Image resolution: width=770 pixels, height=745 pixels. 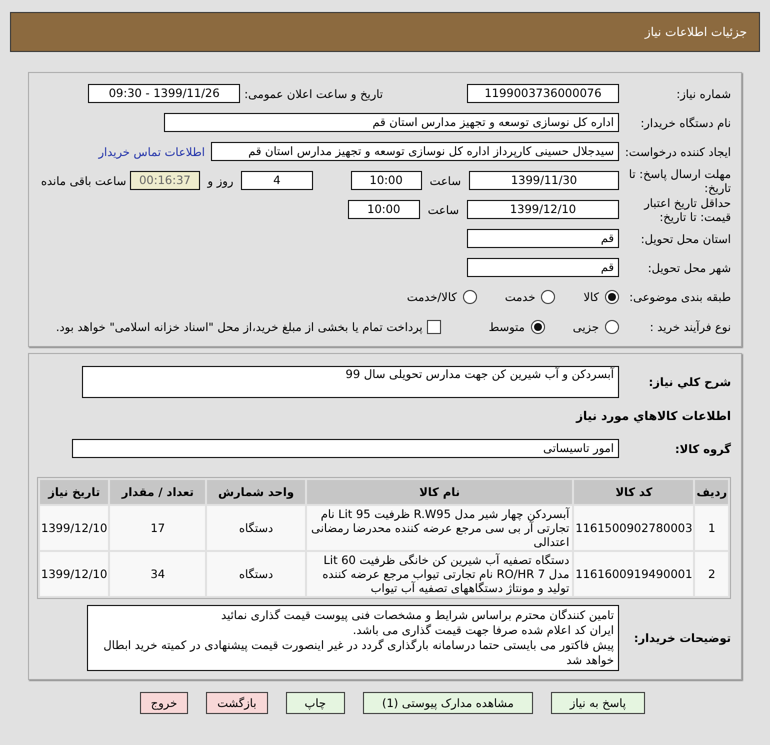 I want to click on value-field: 4, so click(x=277, y=180).